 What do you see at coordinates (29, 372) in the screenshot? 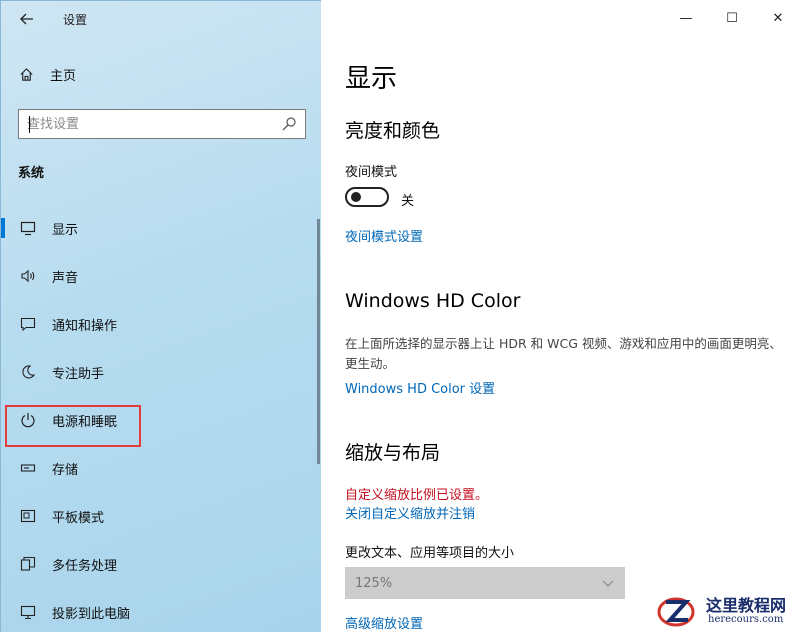
I see `moon-icon` at bounding box center [29, 372].